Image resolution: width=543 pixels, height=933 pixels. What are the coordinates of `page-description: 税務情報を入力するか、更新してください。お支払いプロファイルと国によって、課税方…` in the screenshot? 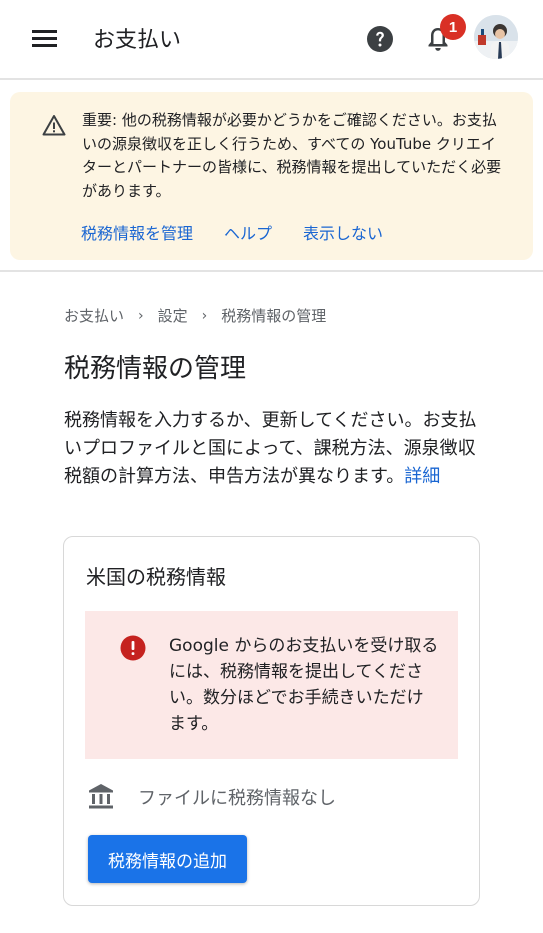 It's located at (274, 449).